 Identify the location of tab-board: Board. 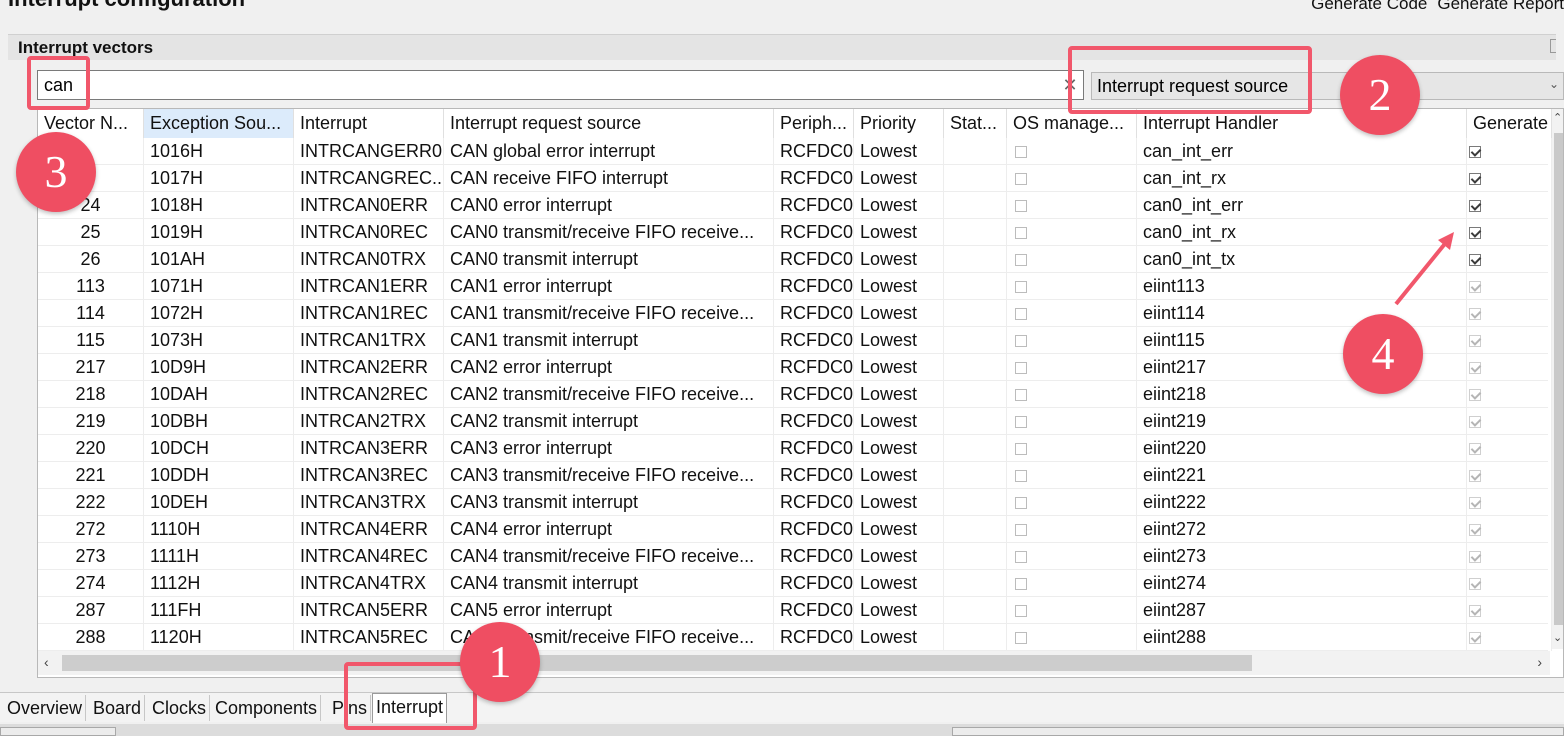
(118, 708).